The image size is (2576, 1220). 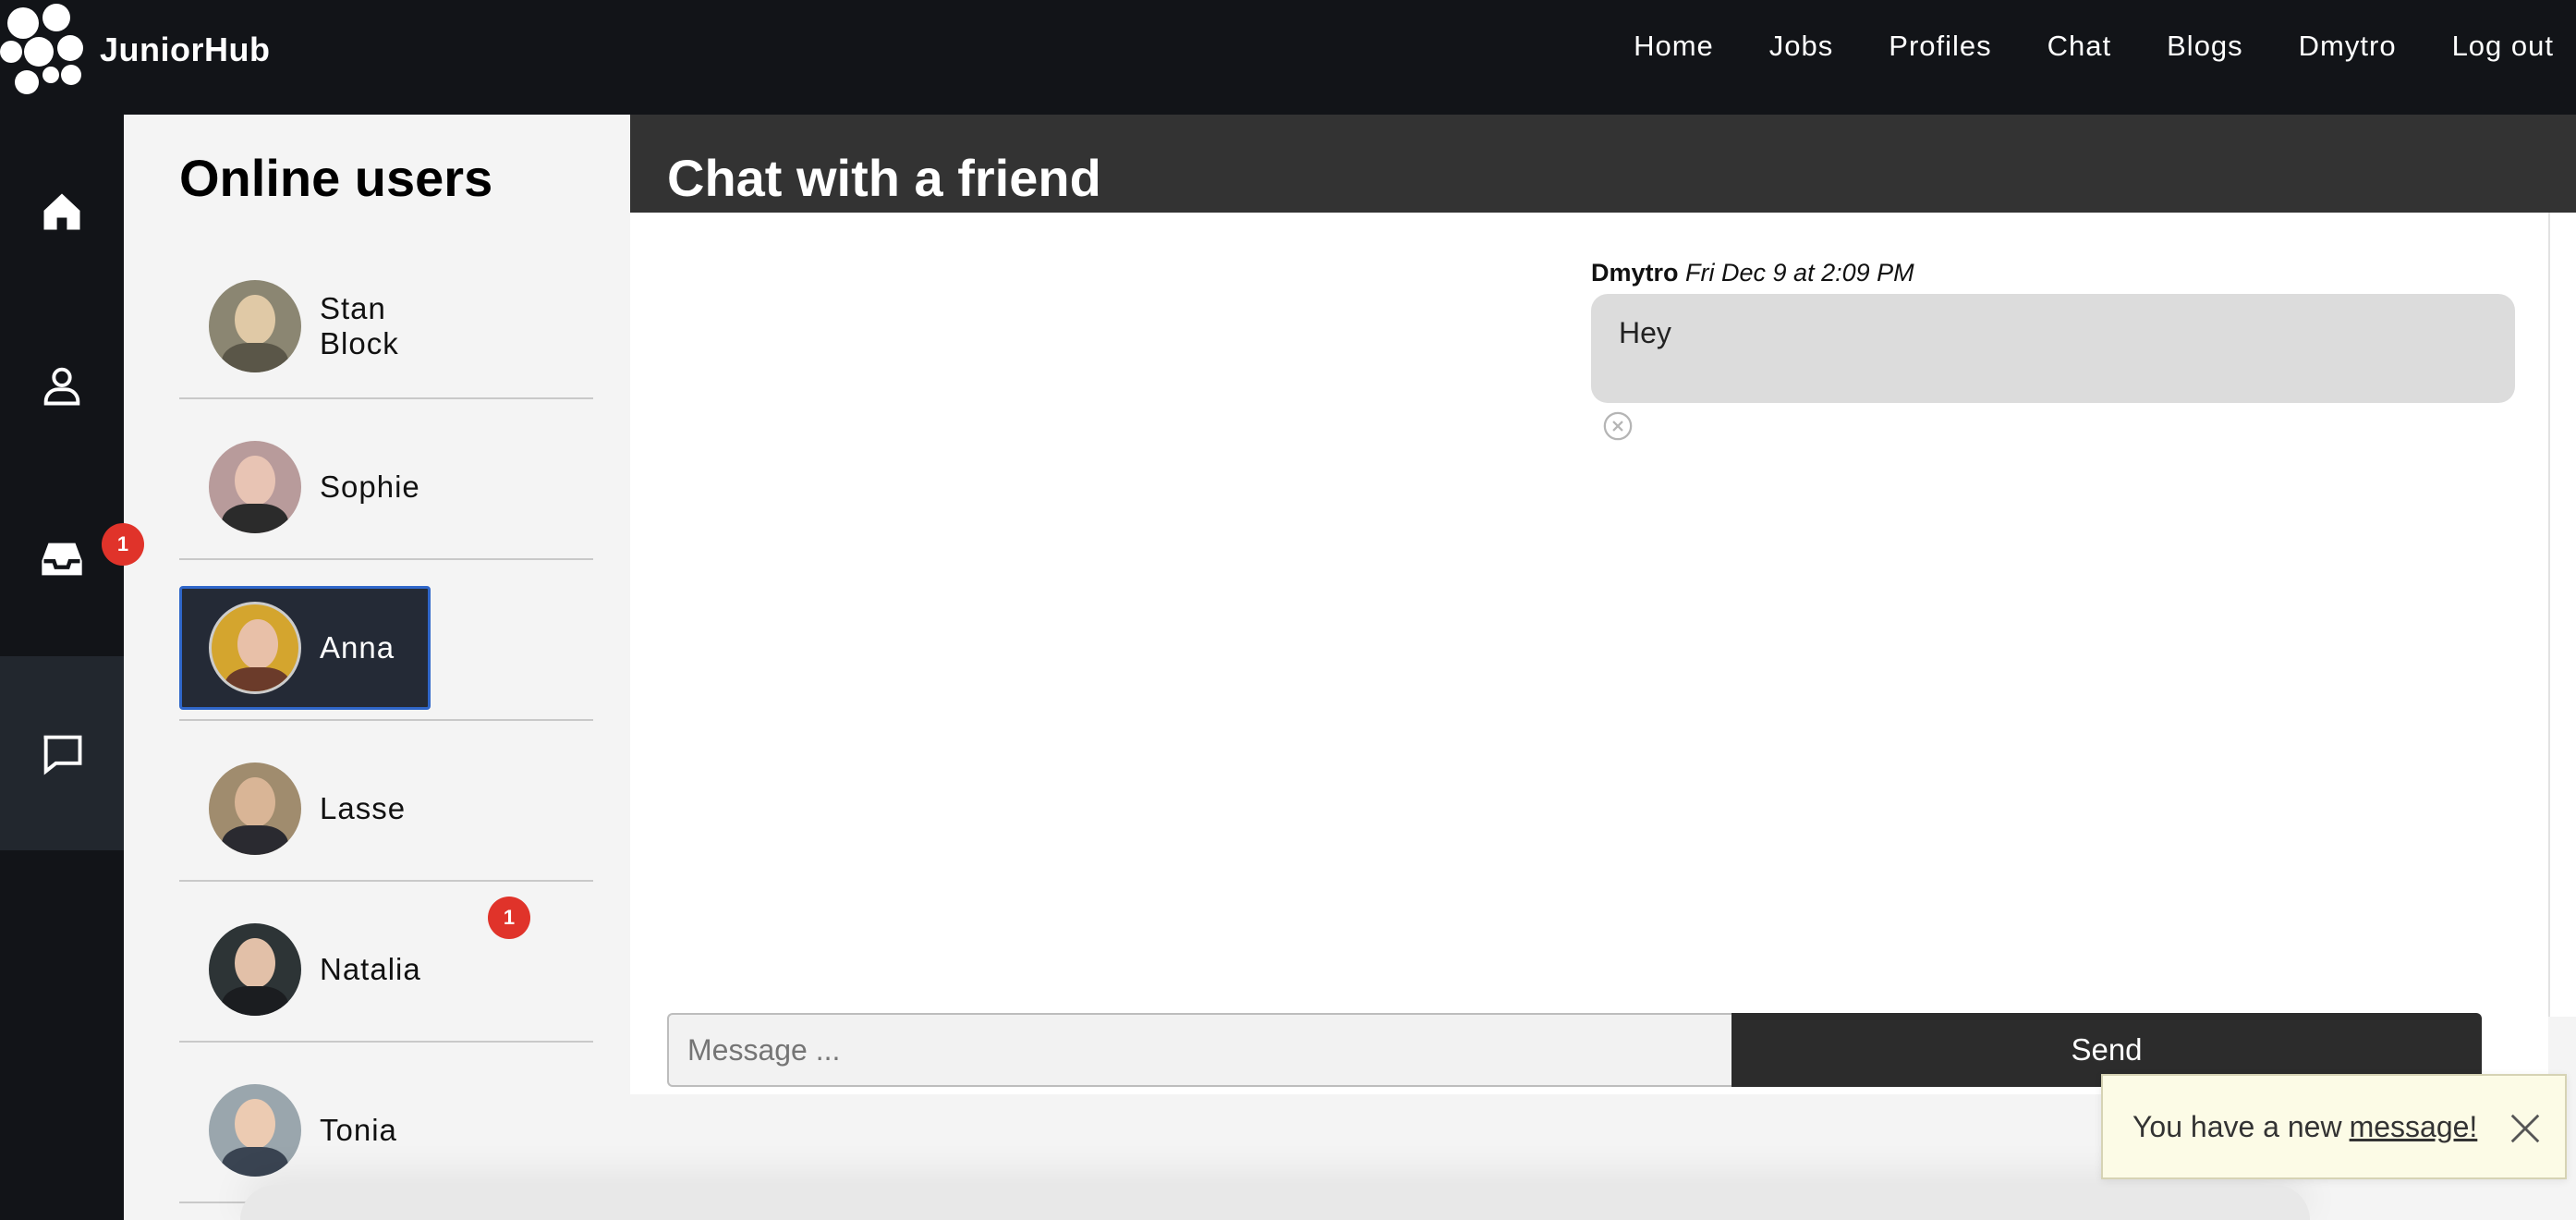 What do you see at coordinates (2053, 348) in the screenshot?
I see `message-bubble: Hey` at bounding box center [2053, 348].